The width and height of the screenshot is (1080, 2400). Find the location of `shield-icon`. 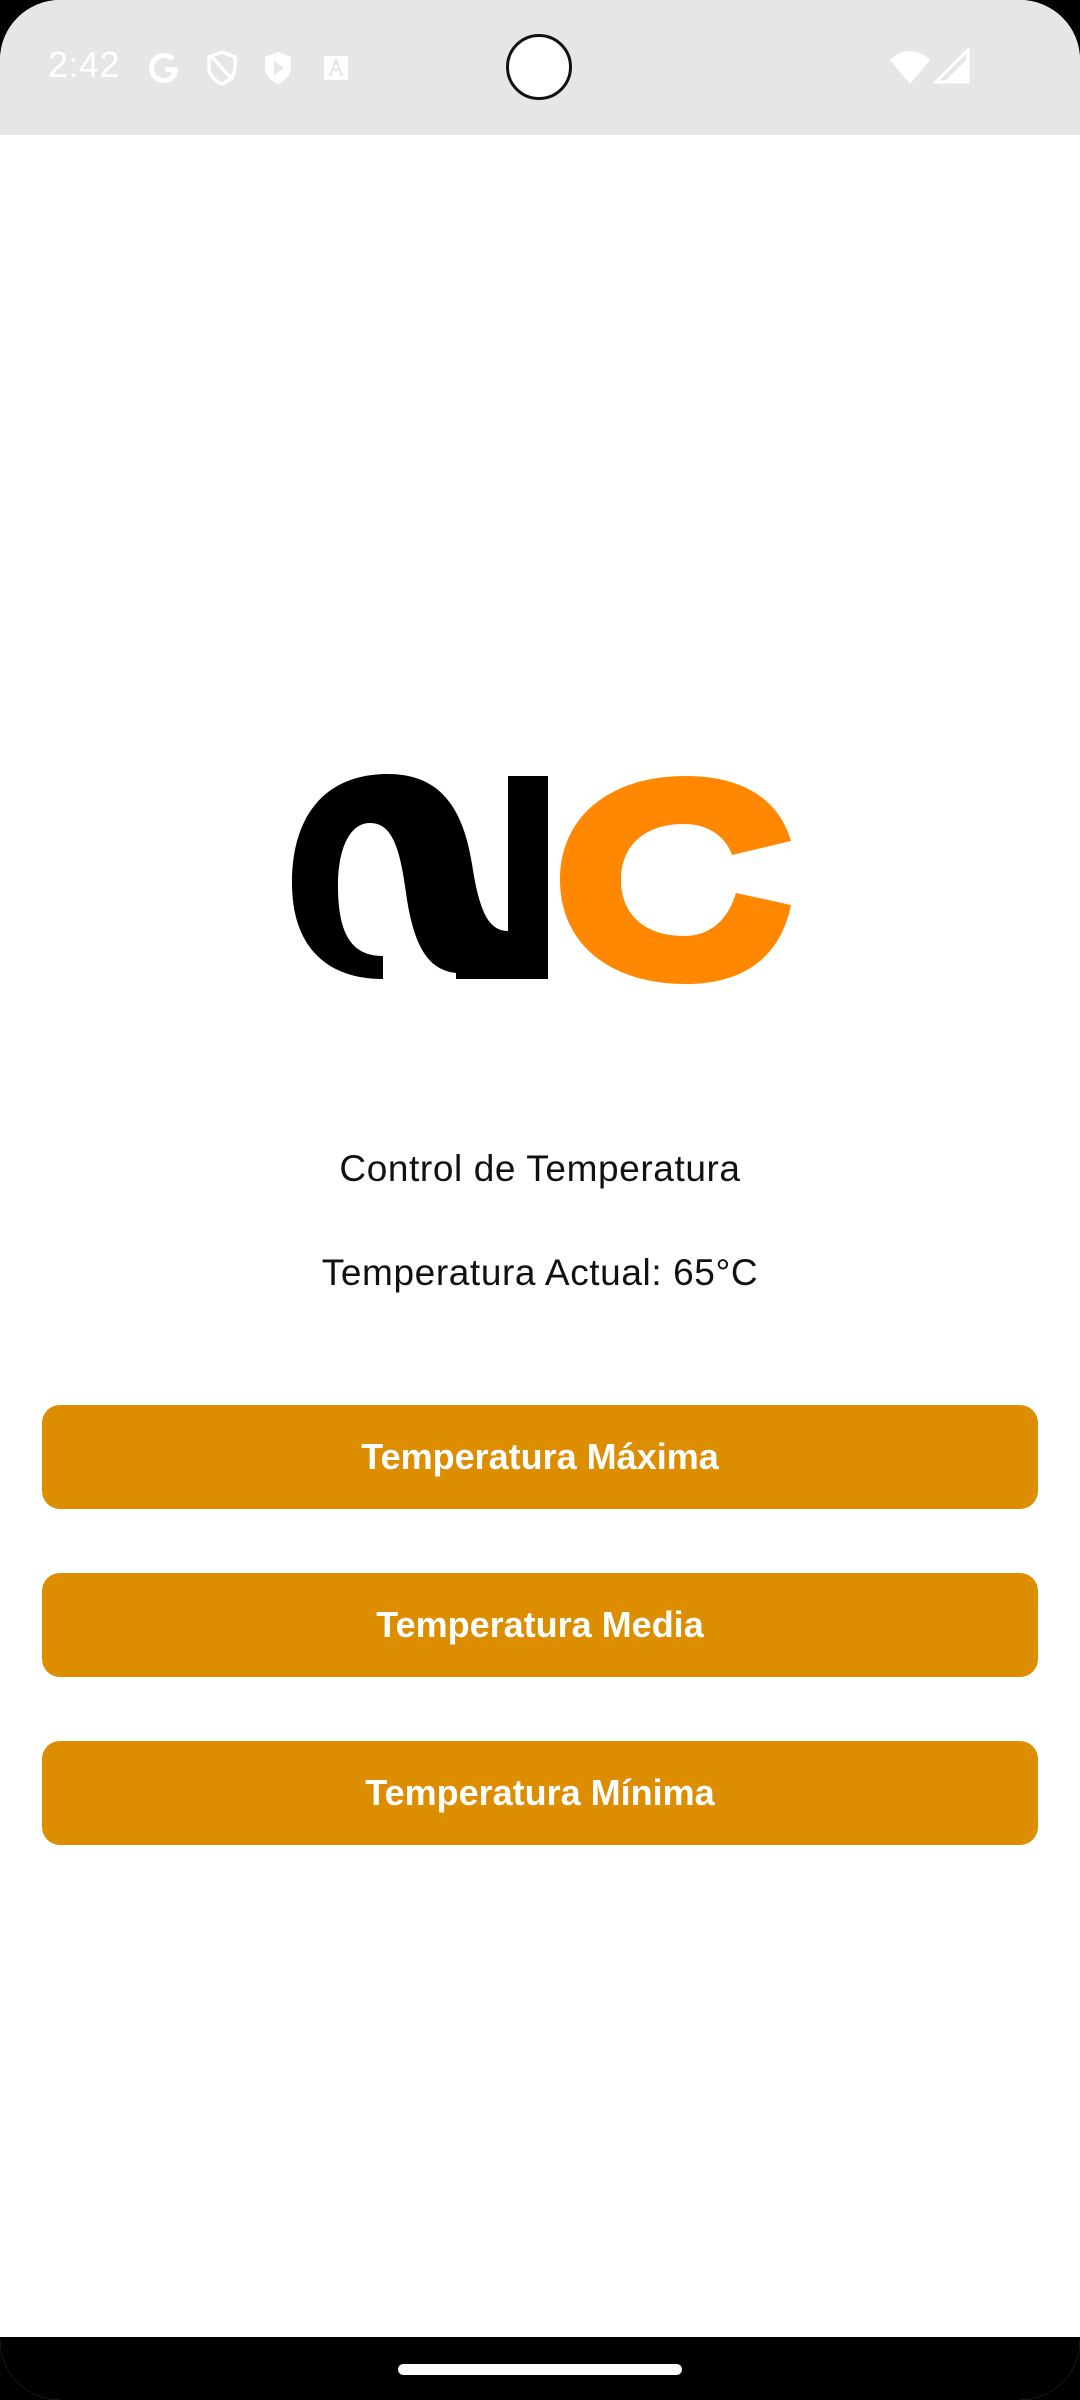

shield-icon is located at coordinates (222, 68).